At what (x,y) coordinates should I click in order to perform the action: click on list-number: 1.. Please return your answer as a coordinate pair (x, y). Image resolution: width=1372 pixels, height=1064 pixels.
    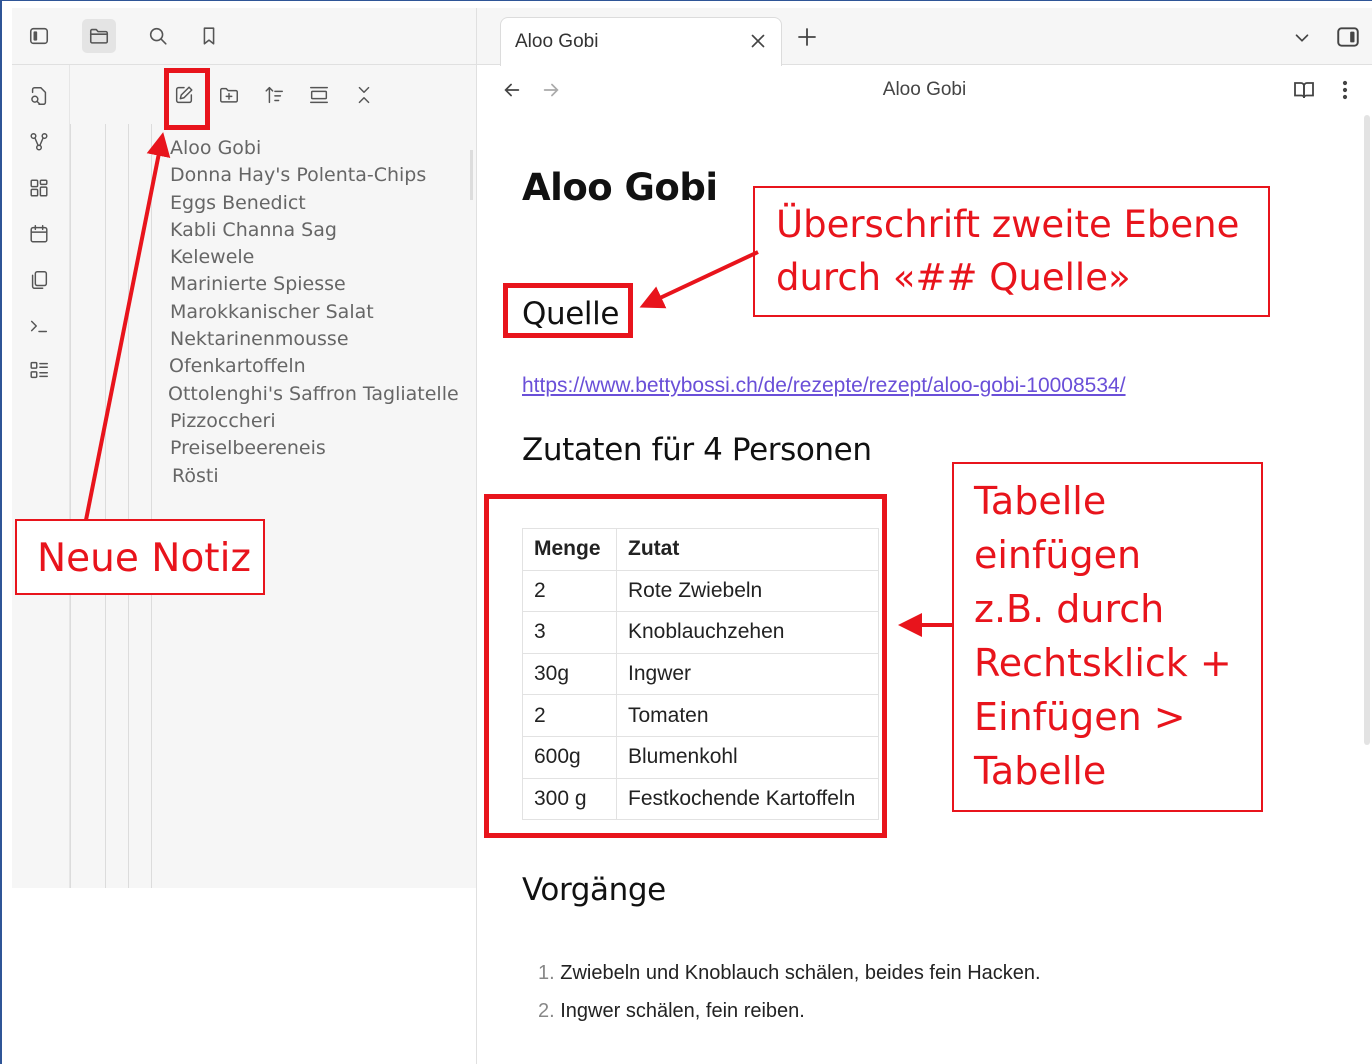
    Looking at the image, I should click on (546, 973).